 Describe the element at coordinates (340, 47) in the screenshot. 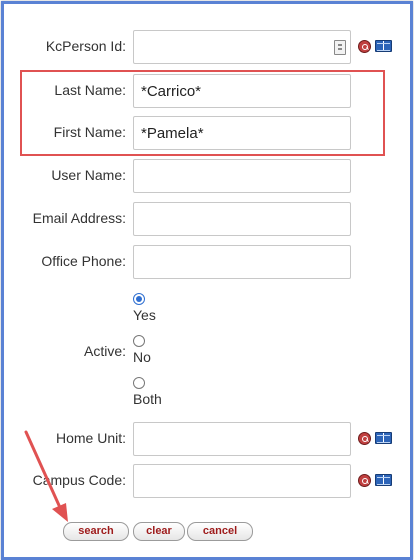

I see `id-card-icon` at that location.